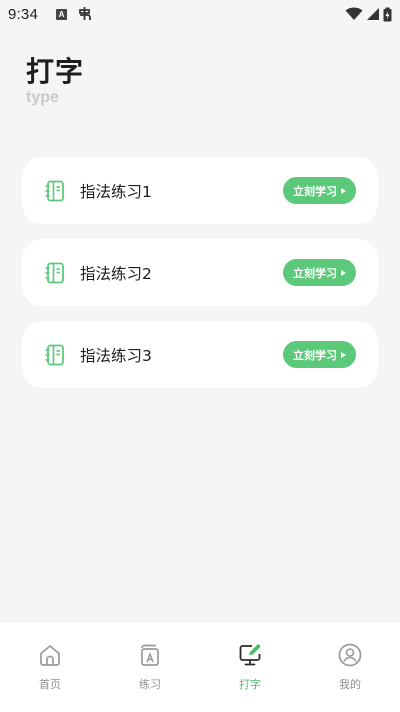  Describe the element at coordinates (116, 191) in the screenshot. I see `lesson-title: 指法练习1` at that location.